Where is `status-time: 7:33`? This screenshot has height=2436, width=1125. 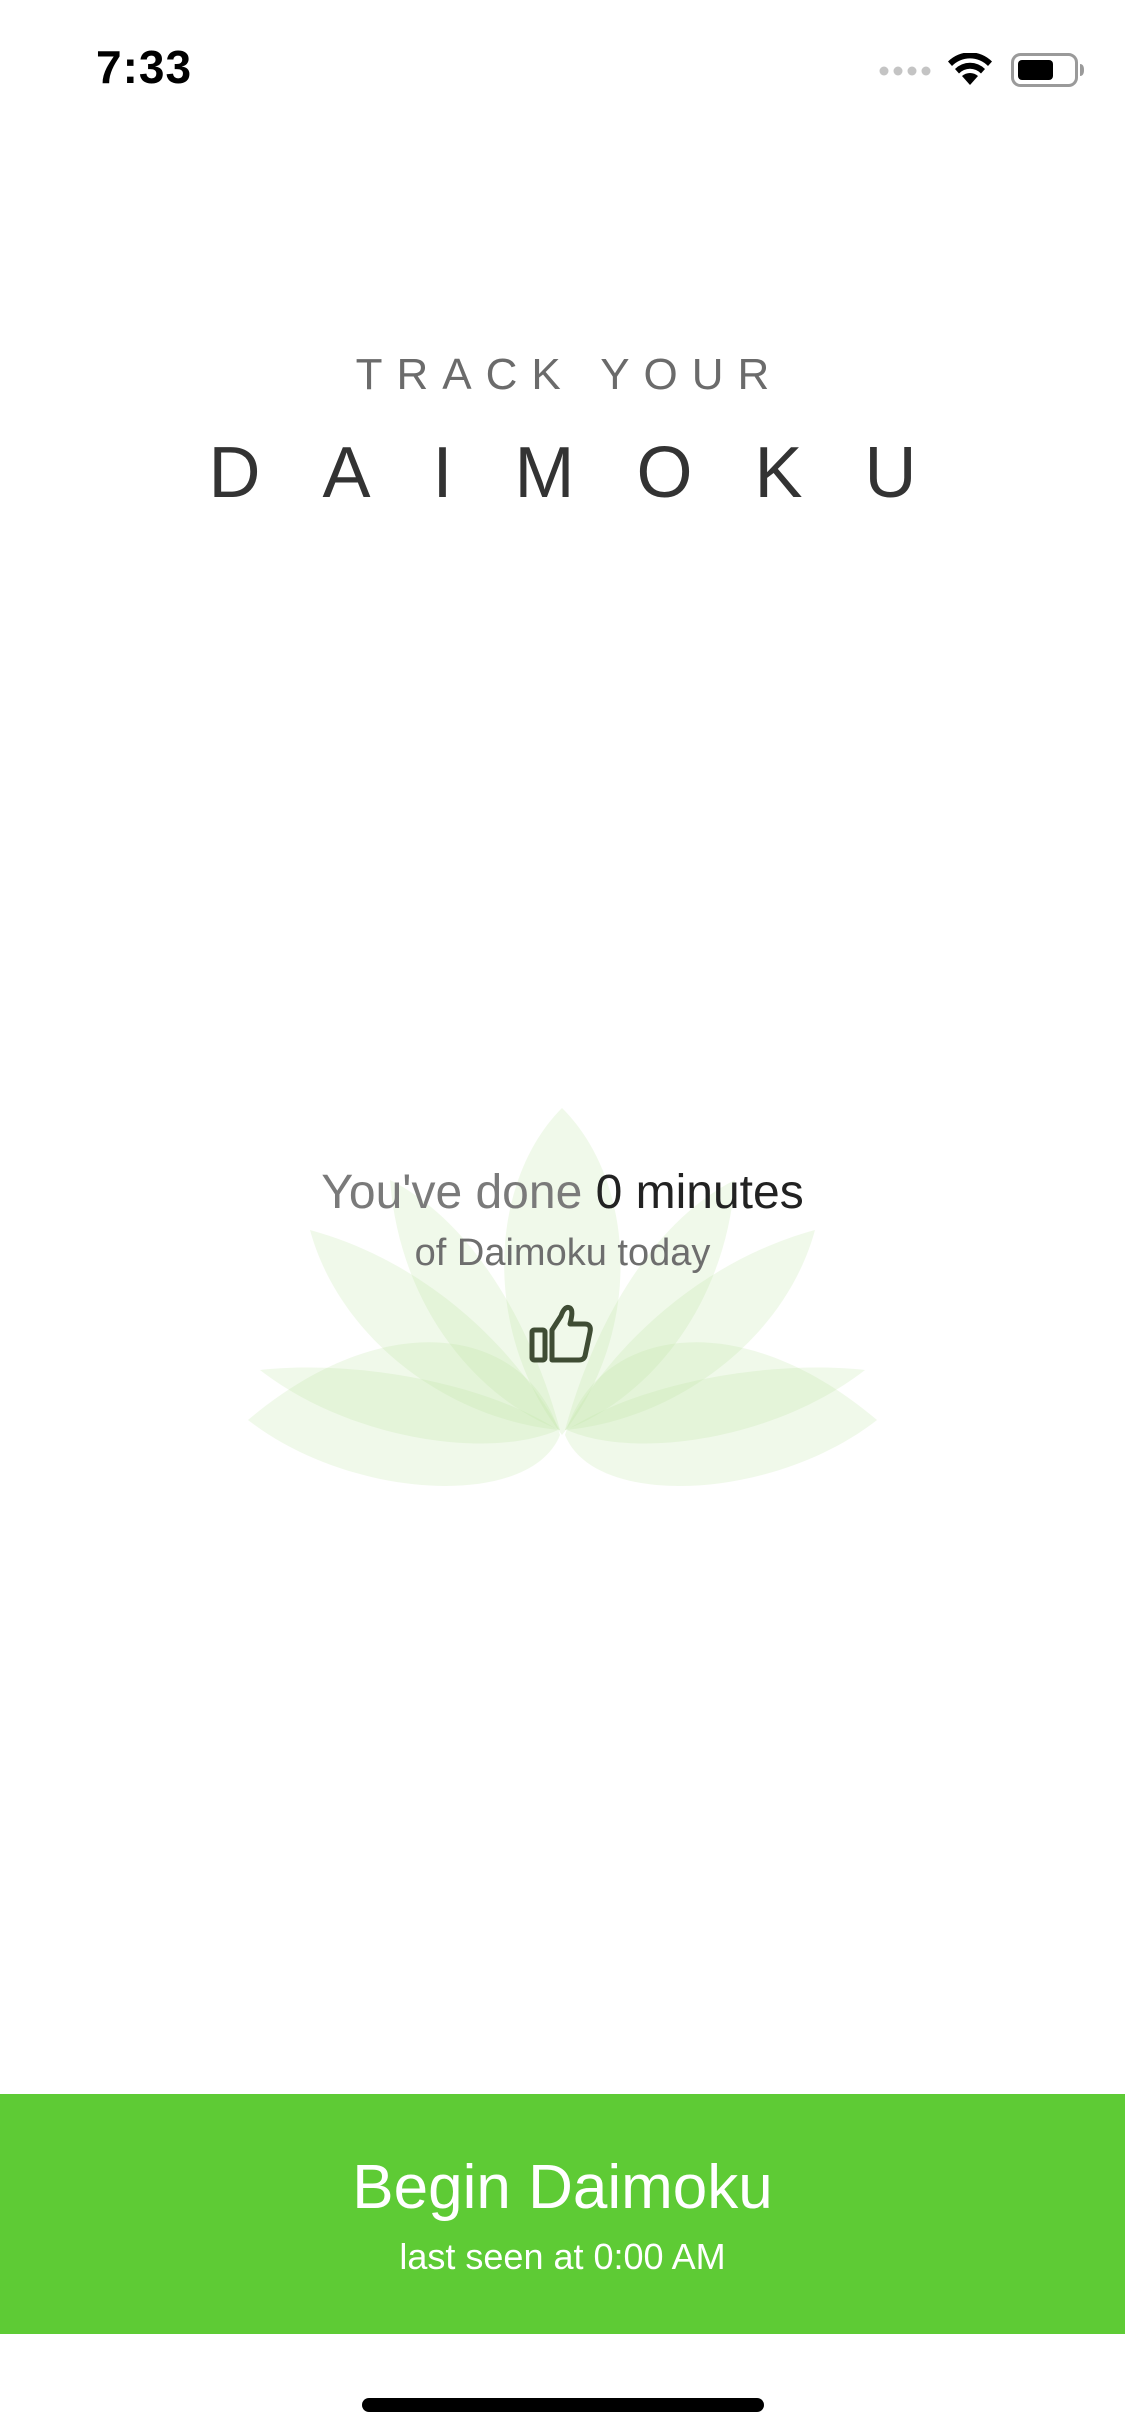
status-time: 7:33 is located at coordinates (144, 67).